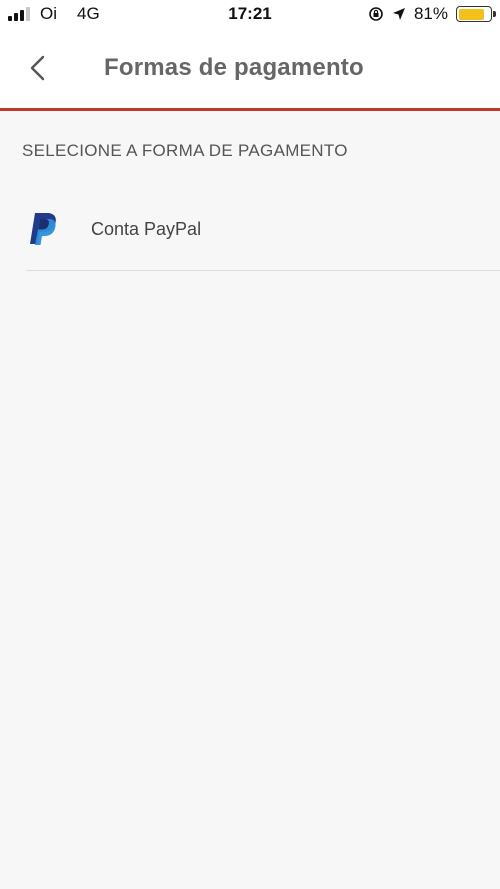  I want to click on rotation-lock-icon, so click(376, 14).